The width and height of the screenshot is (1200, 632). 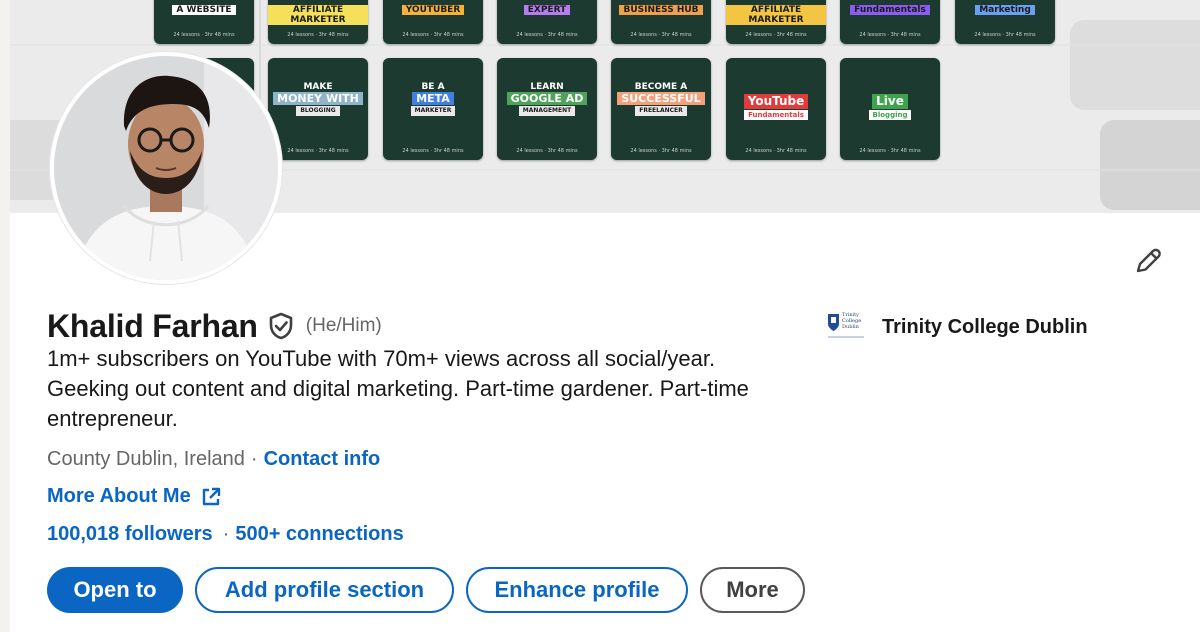 I want to click on location-row: County Dublin, Ireland · Contact info, so click(x=213, y=459).